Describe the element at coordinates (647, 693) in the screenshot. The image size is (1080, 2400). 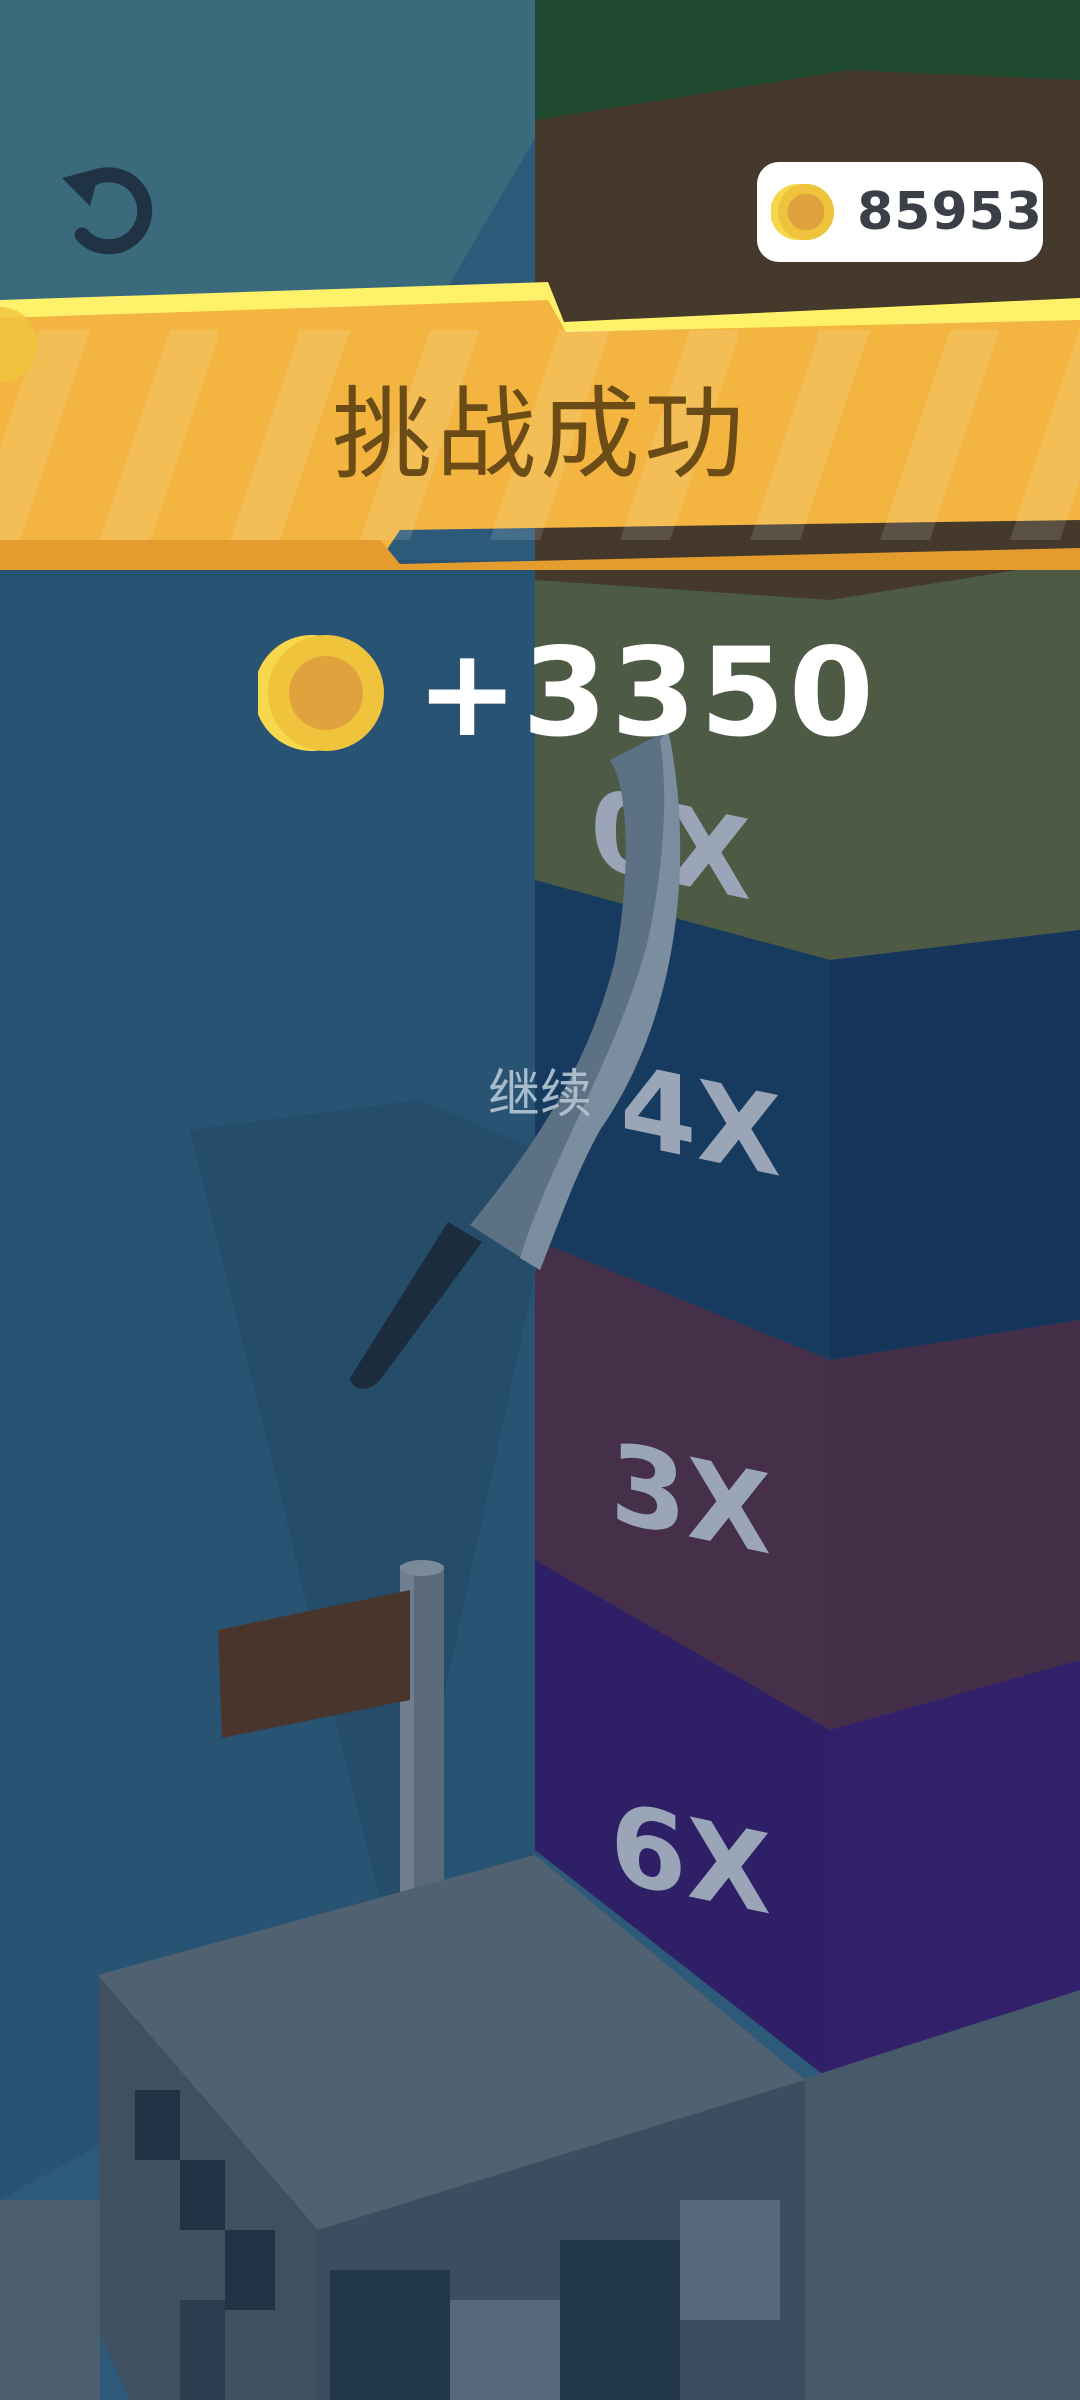
I see `reward-amount: +3350` at that location.